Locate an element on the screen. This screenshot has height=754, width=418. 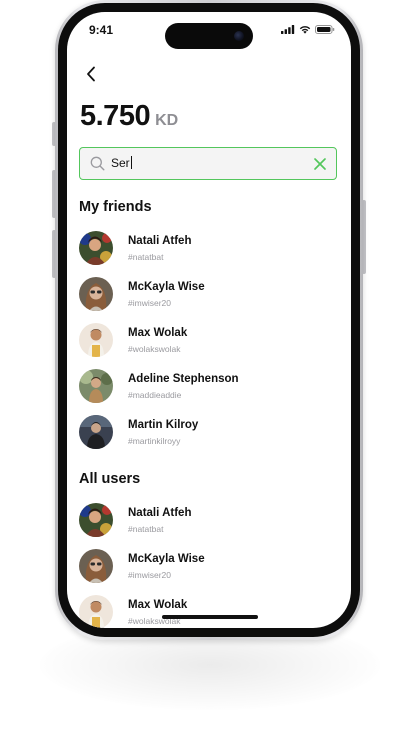
friend-row: Adeline Stephenson #maddieaddie is located at coordinates (209, 387).